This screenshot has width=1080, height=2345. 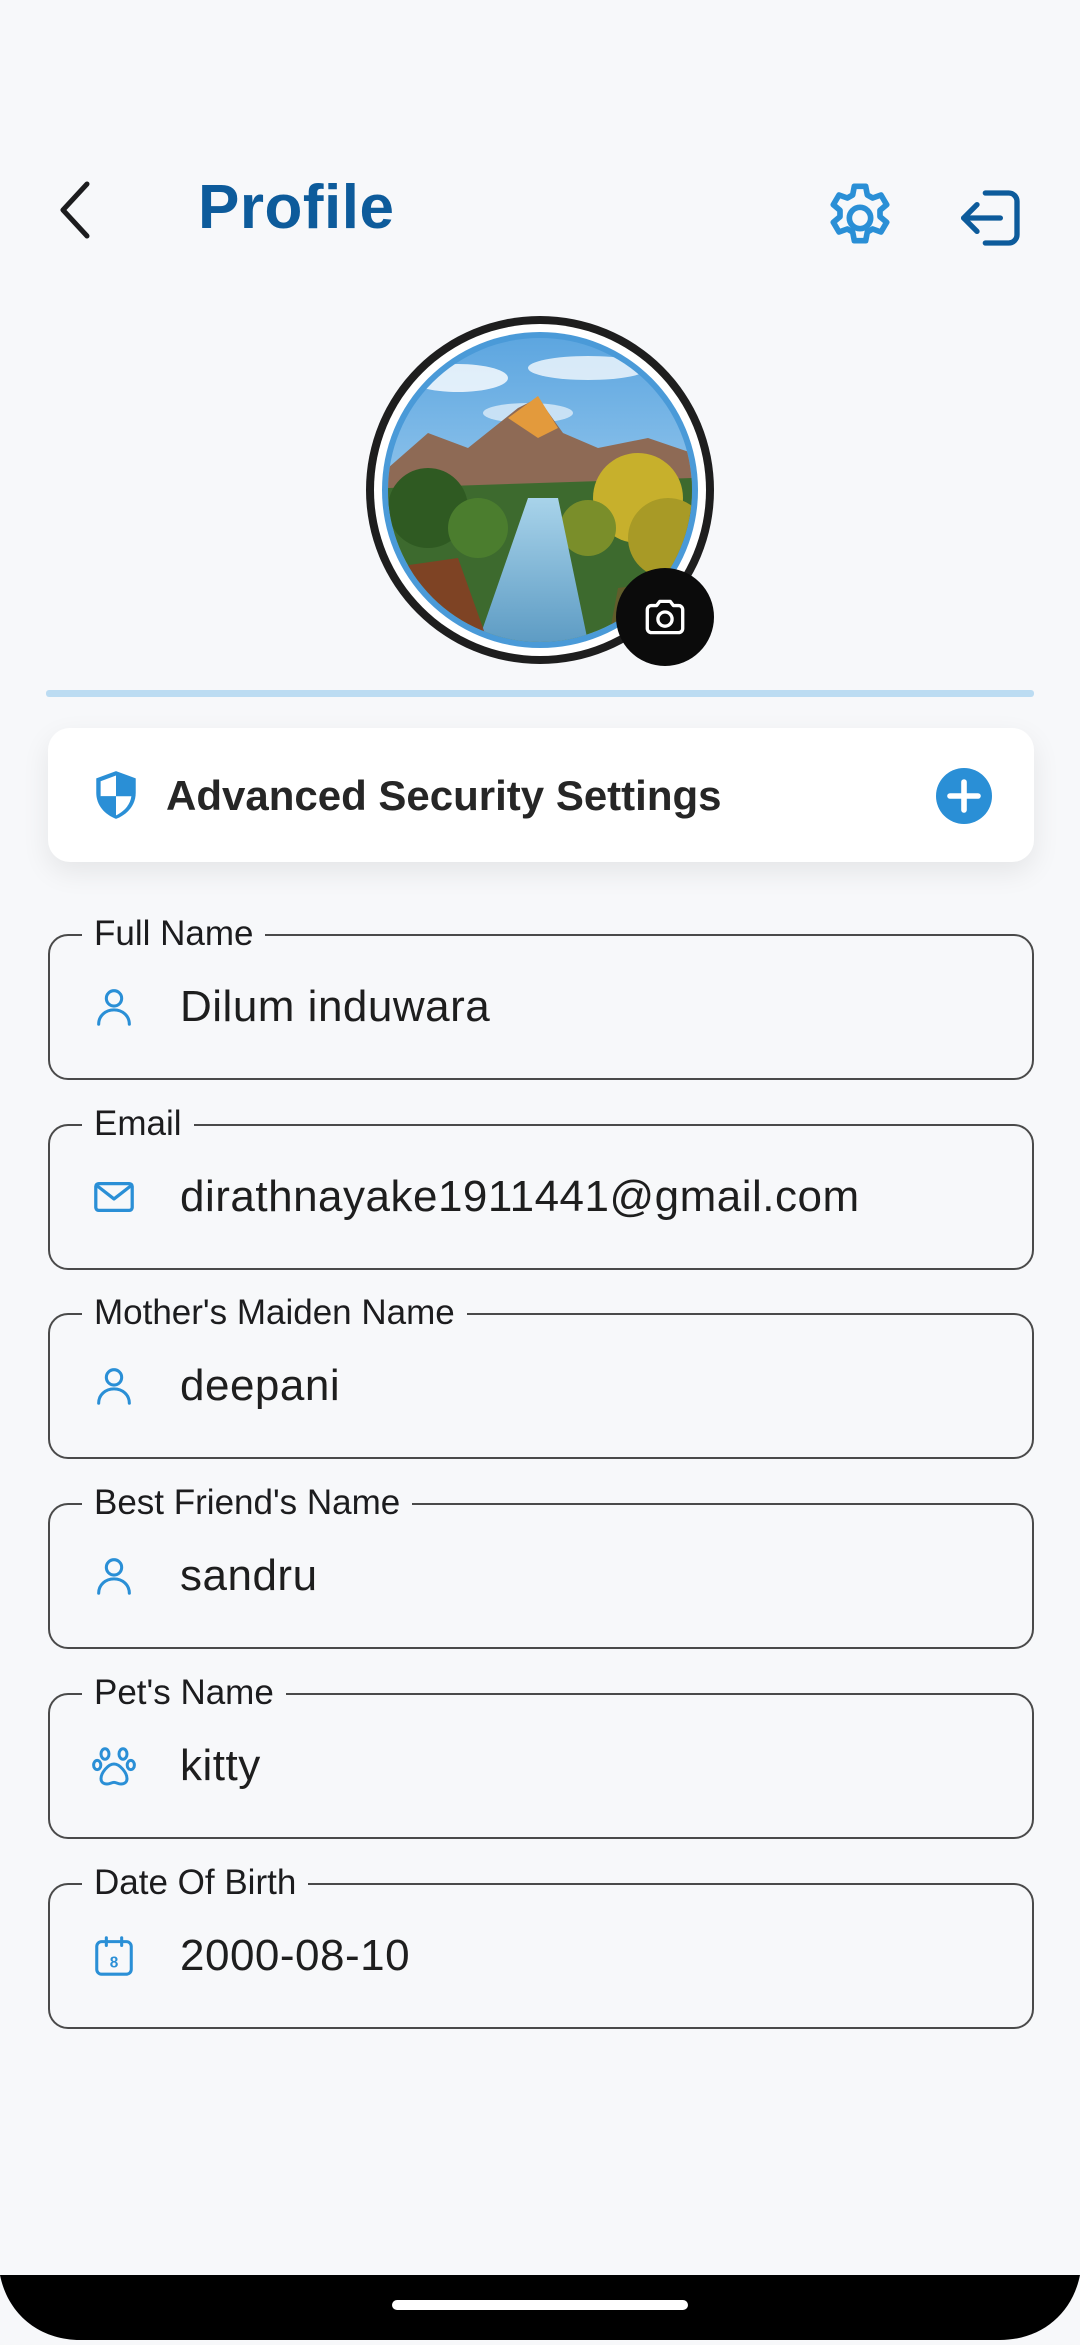 What do you see at coordinates (444, 795) in the screenshot?
I see `advanced-security-label: Advanced Security Settings` at bounding box center [444, 795].